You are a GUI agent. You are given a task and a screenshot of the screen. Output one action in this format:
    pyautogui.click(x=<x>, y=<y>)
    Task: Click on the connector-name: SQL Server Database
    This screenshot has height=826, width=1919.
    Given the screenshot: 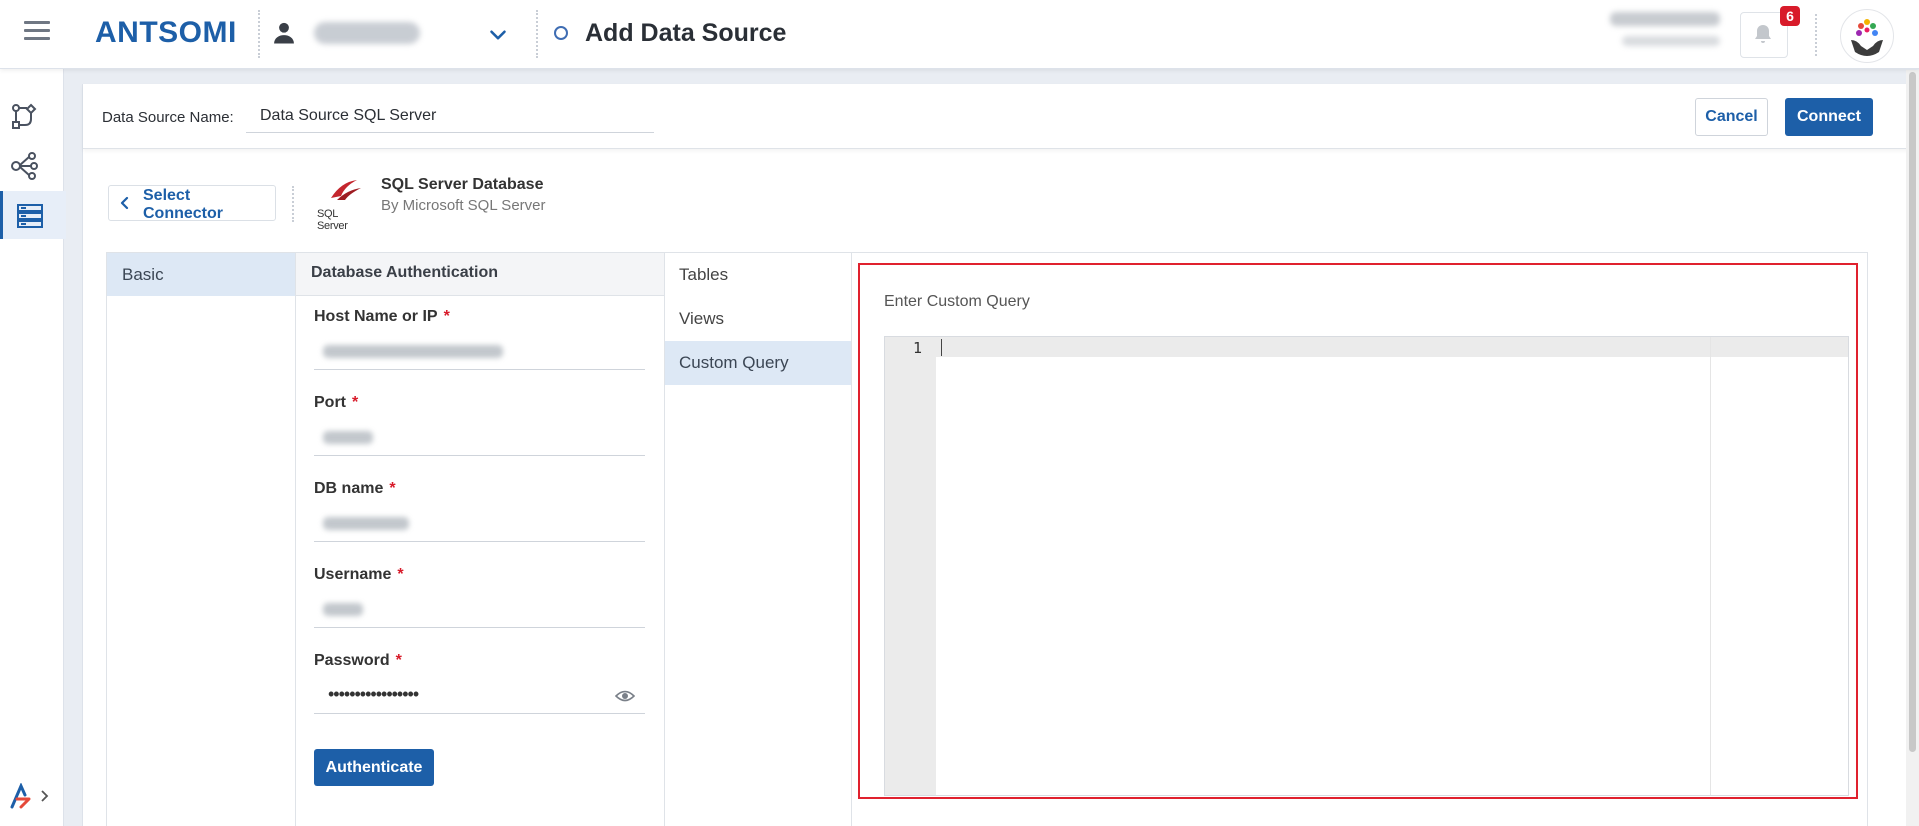 What is the action you would take?
    pyautogui.click(x=462, y=184)
    